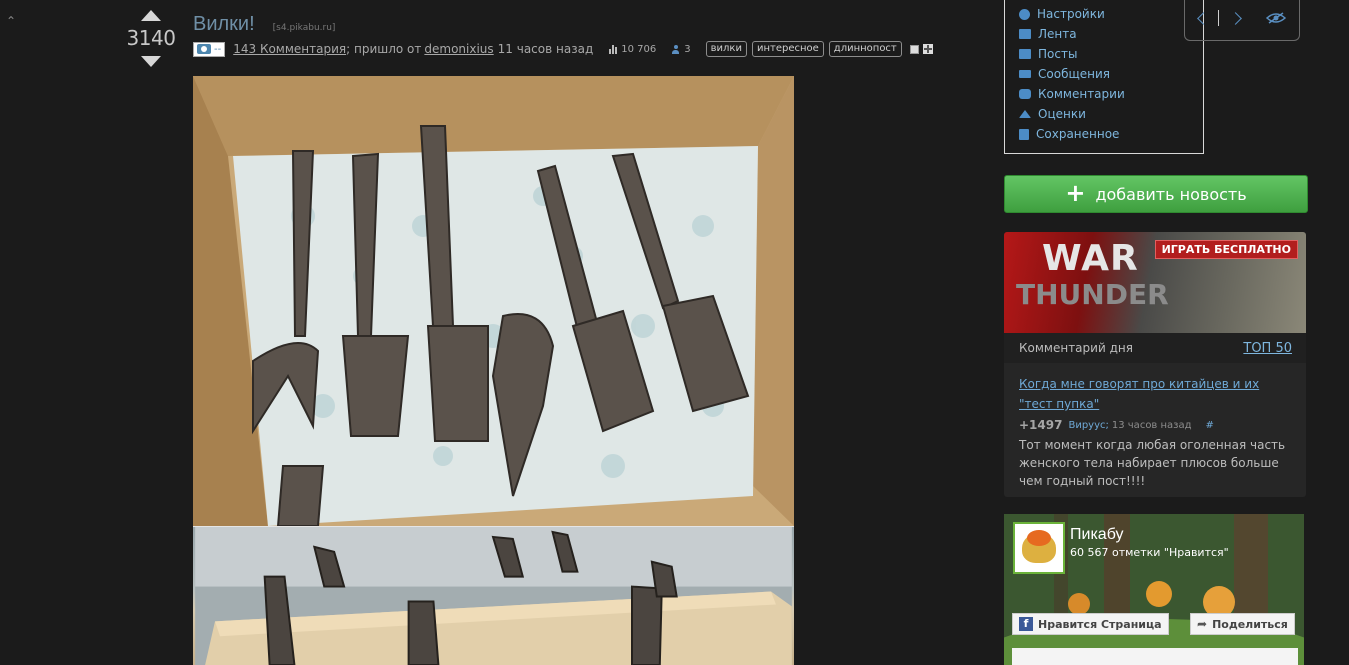 Image resolution: width=1349 pixels, height=665 pixels. What do you see at coordinates (151, 15) in the screenshot?
I see `vote-up-icon` at bounding box center [151, 15].